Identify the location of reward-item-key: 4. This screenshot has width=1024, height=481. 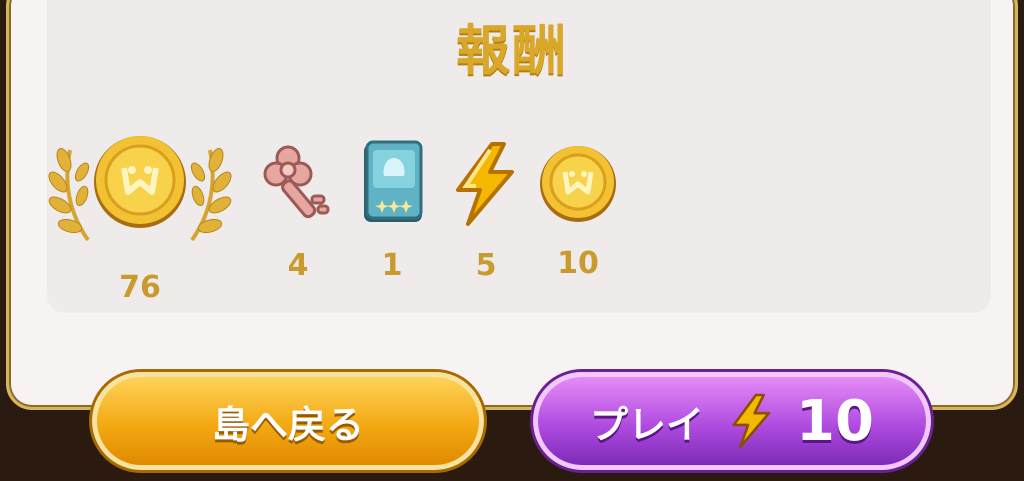
(298, 210).